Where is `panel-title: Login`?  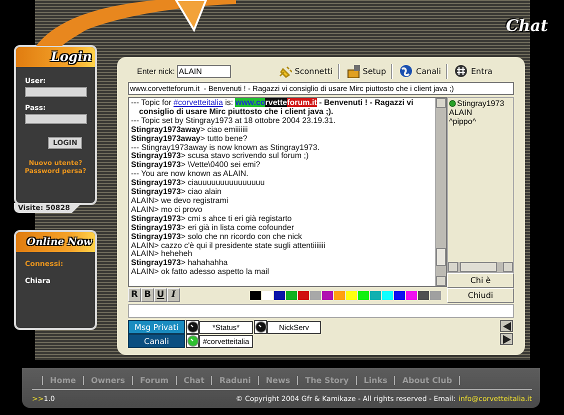
panel-title: Login is located at coordinates (71, 57).